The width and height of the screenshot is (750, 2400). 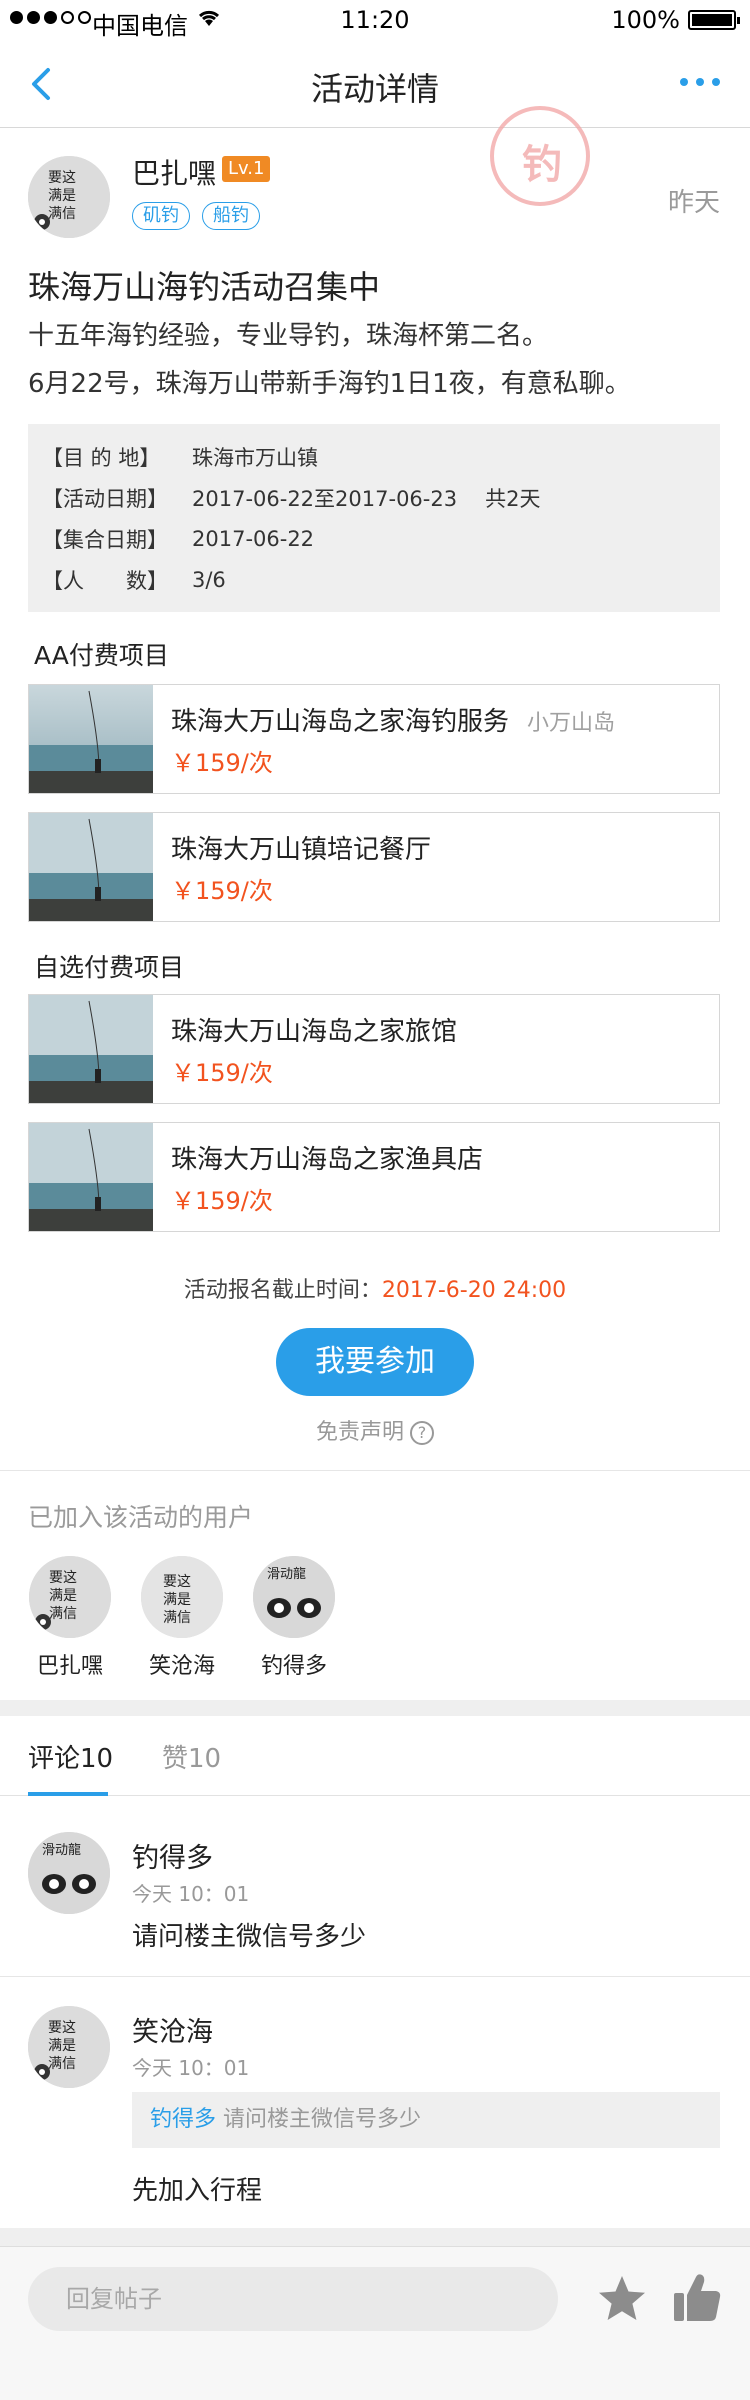 I want to click on optional-section-title: 自选付费项目, so click(x=109, y=967).